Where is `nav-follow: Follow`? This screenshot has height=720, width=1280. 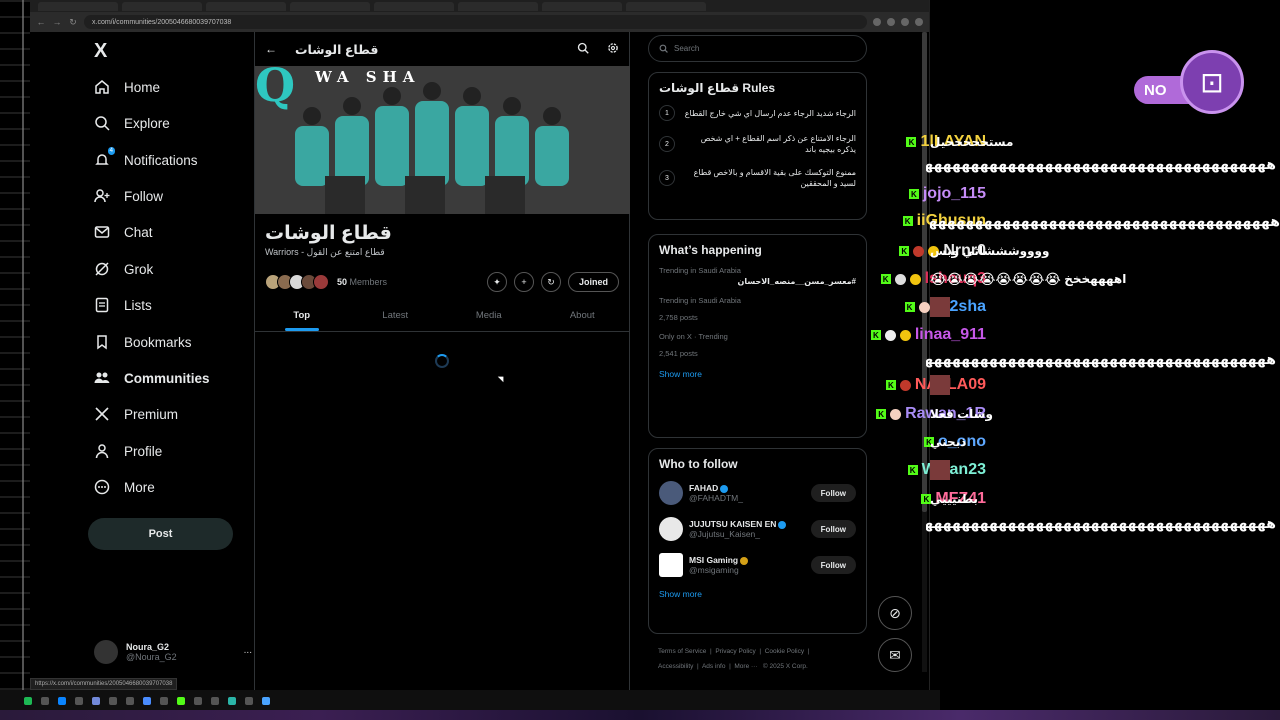 nav-follow: Follow is located at coordinates (128, 196).